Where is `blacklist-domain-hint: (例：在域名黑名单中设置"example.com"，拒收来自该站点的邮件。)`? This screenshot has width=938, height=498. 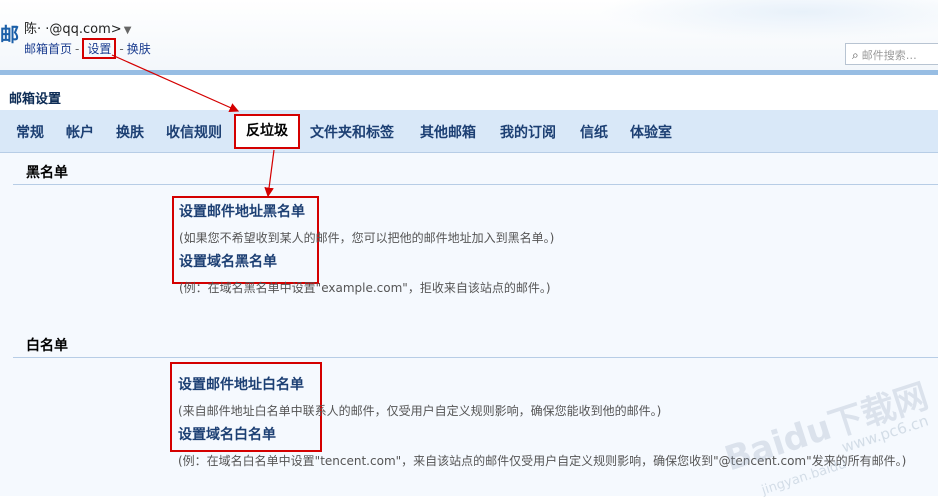
blacklist-domain-hint: (例：在域名黑名单中设置"example.com"，拒收来自该站点的邮件。) is located at coordinates (365, 288).